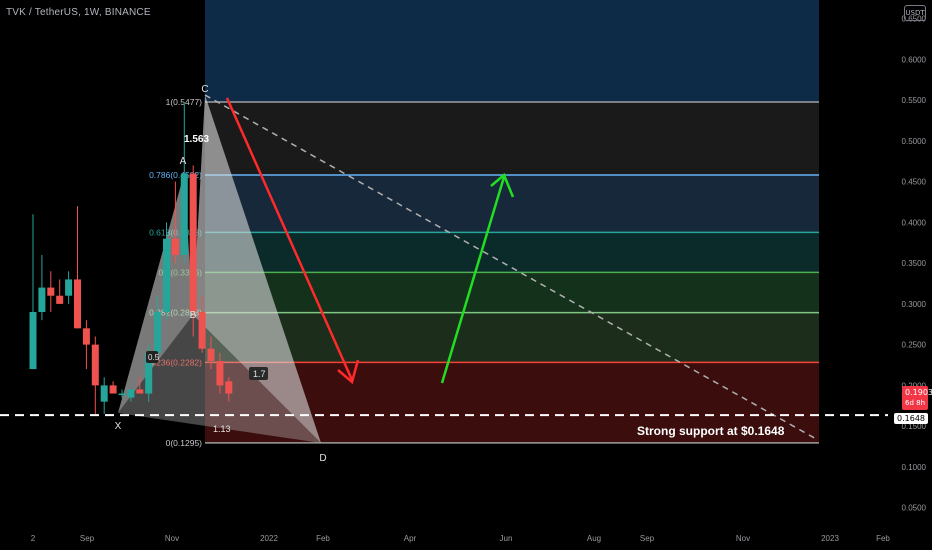 This screenshot has height=550, width=932. What do you see at coordinates (914, 304) in the screenshot?
I see `y-axis-tick-label: 0.3000` at bounding box center [914, 304].